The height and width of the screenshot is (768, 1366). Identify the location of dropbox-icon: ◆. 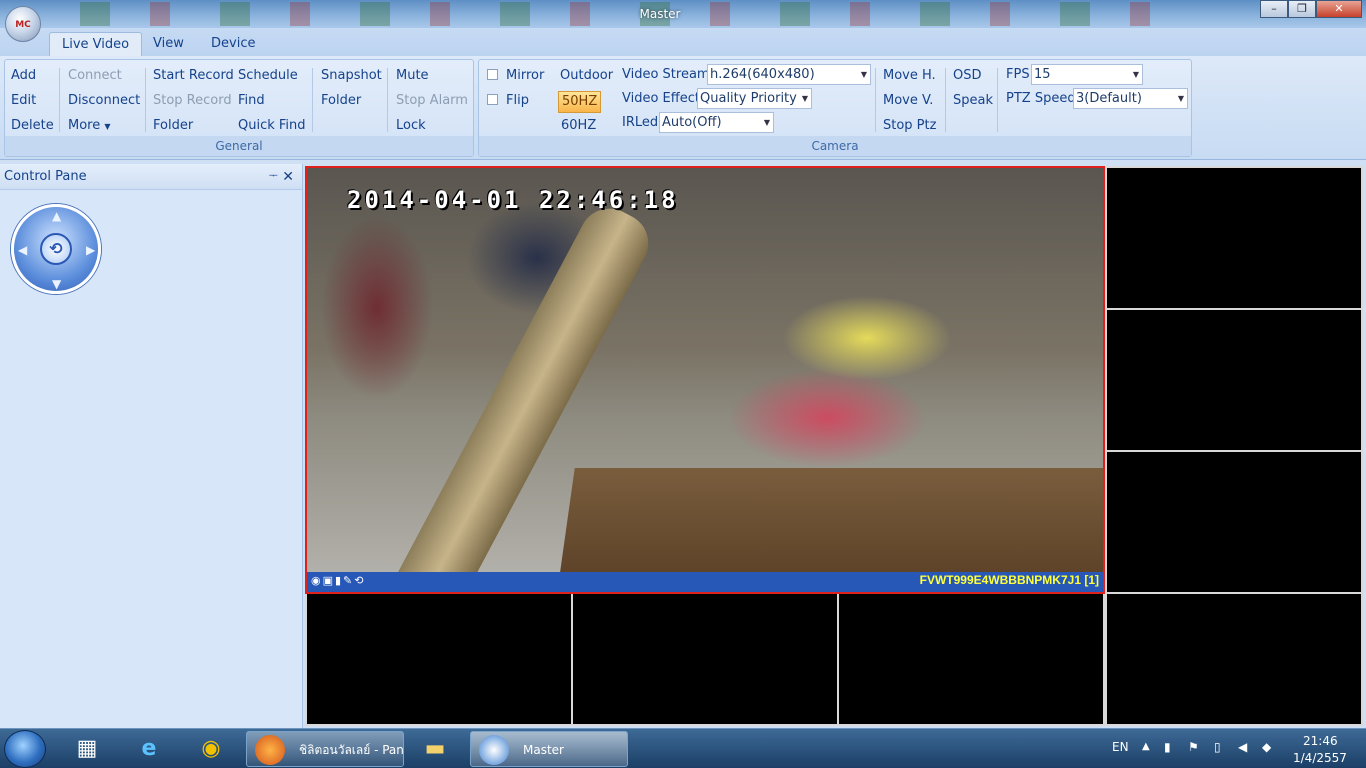
(1266, 747).